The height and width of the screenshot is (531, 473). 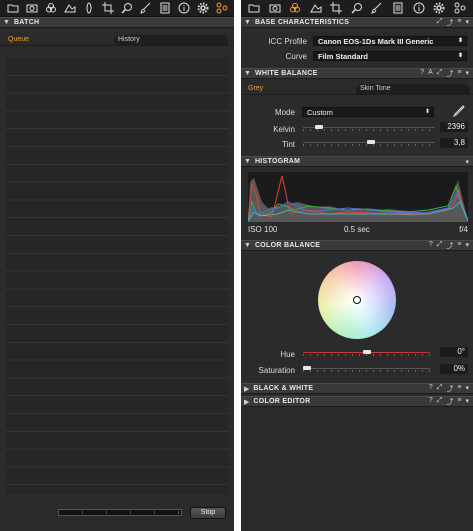 What do you see at coordinates (454, 143) in the screenshot?
I see `tint-value: 3,8` at bounding box center [454, 143].